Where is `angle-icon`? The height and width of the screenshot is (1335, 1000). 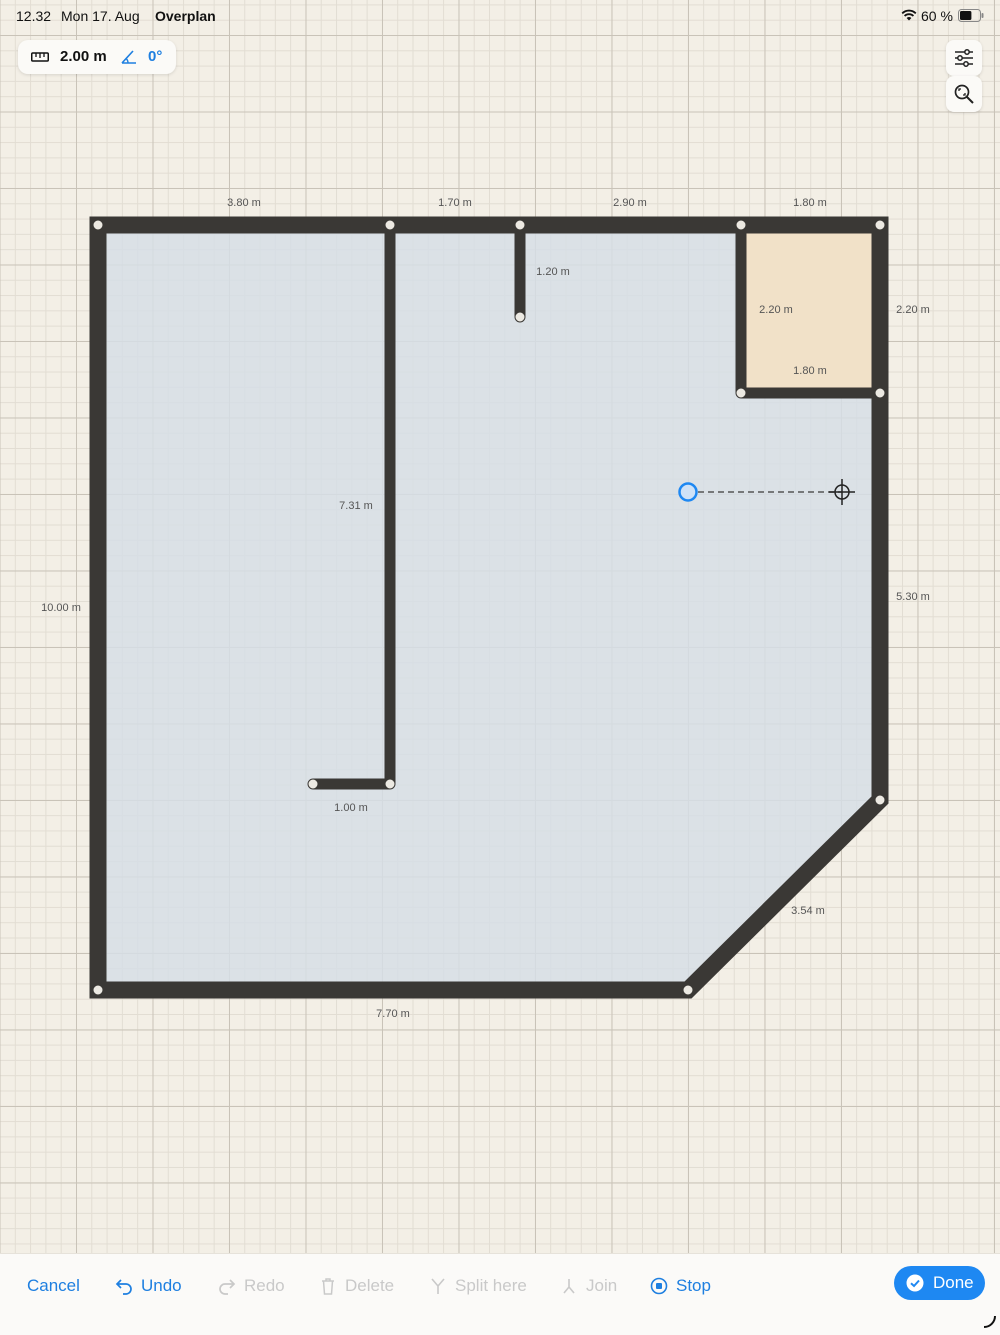
angle-icon is located at coordinates (128, 57).